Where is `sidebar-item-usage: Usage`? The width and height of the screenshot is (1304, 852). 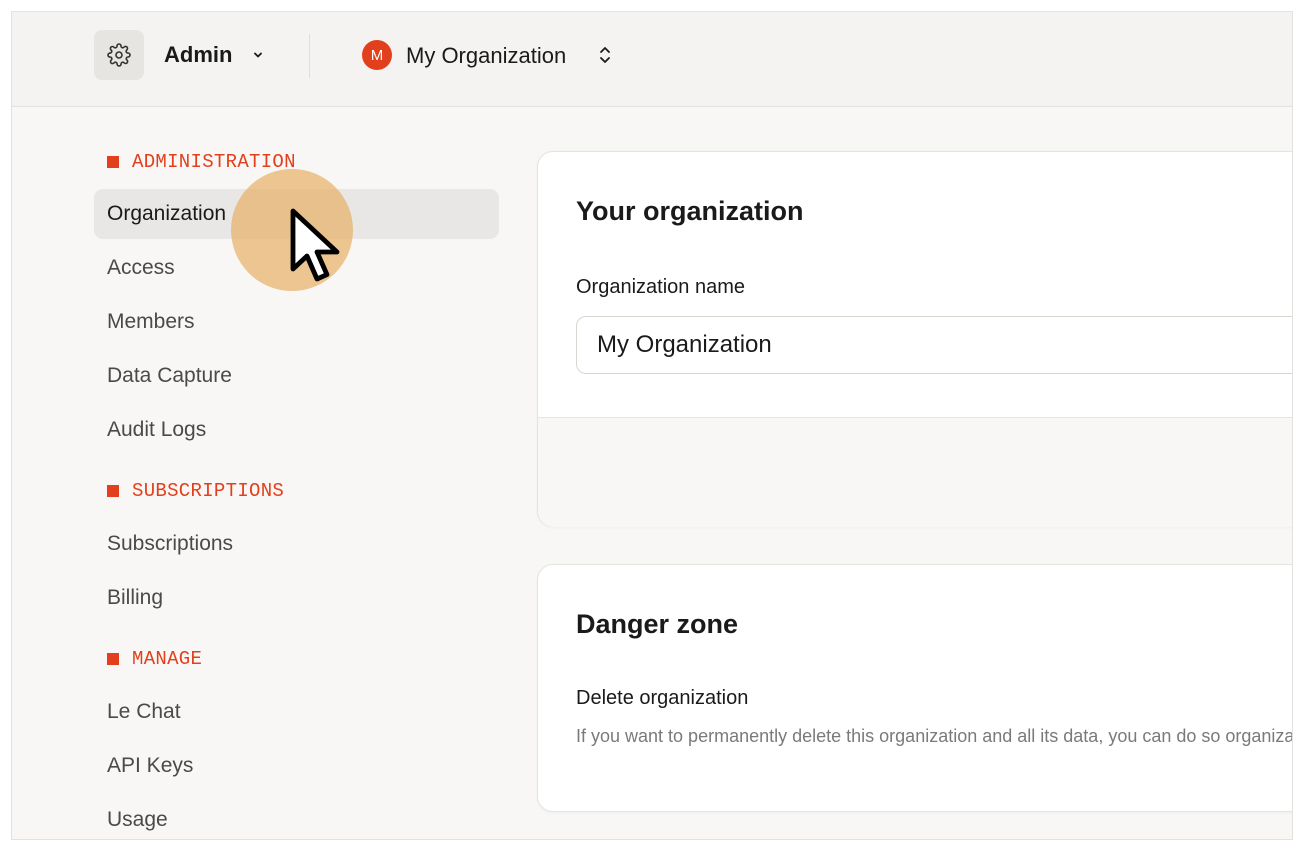
sidebar-item-usage: Usage is located at coordinates (296, 817).